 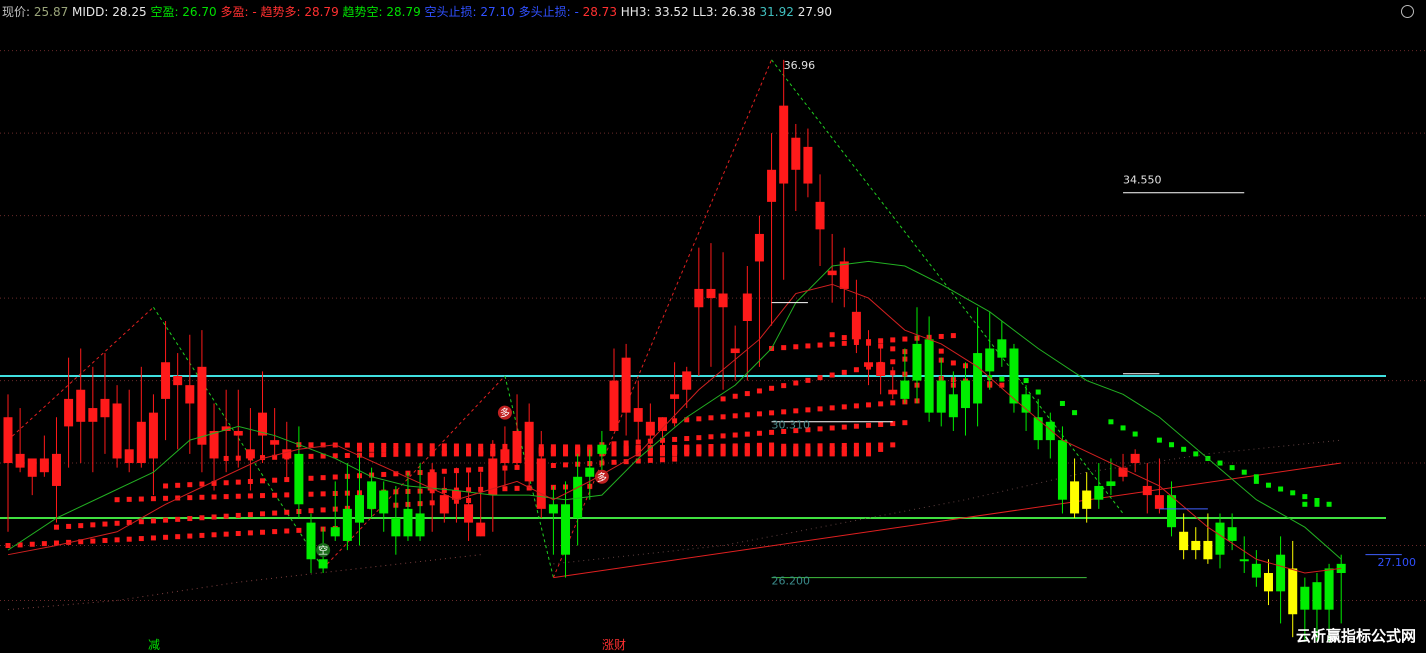 What do you see at coordinates (505, 413) in the screenshot?
I see `signal-marker-label: 多` at bounding box center [505, 413].